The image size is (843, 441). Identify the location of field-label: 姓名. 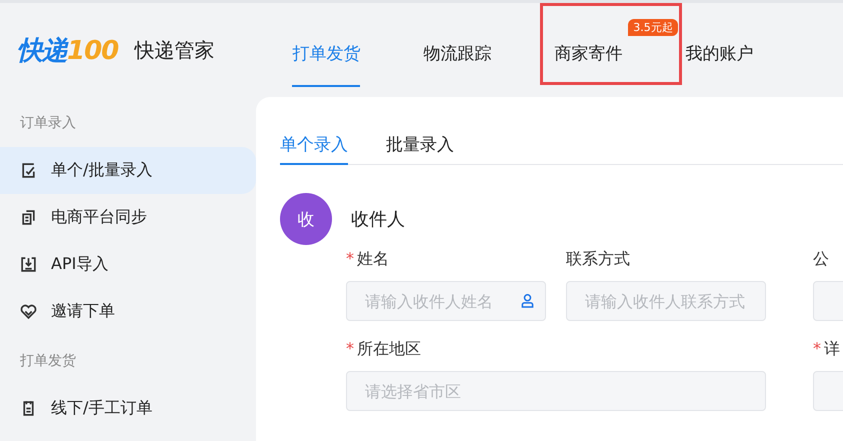
(373, 259).